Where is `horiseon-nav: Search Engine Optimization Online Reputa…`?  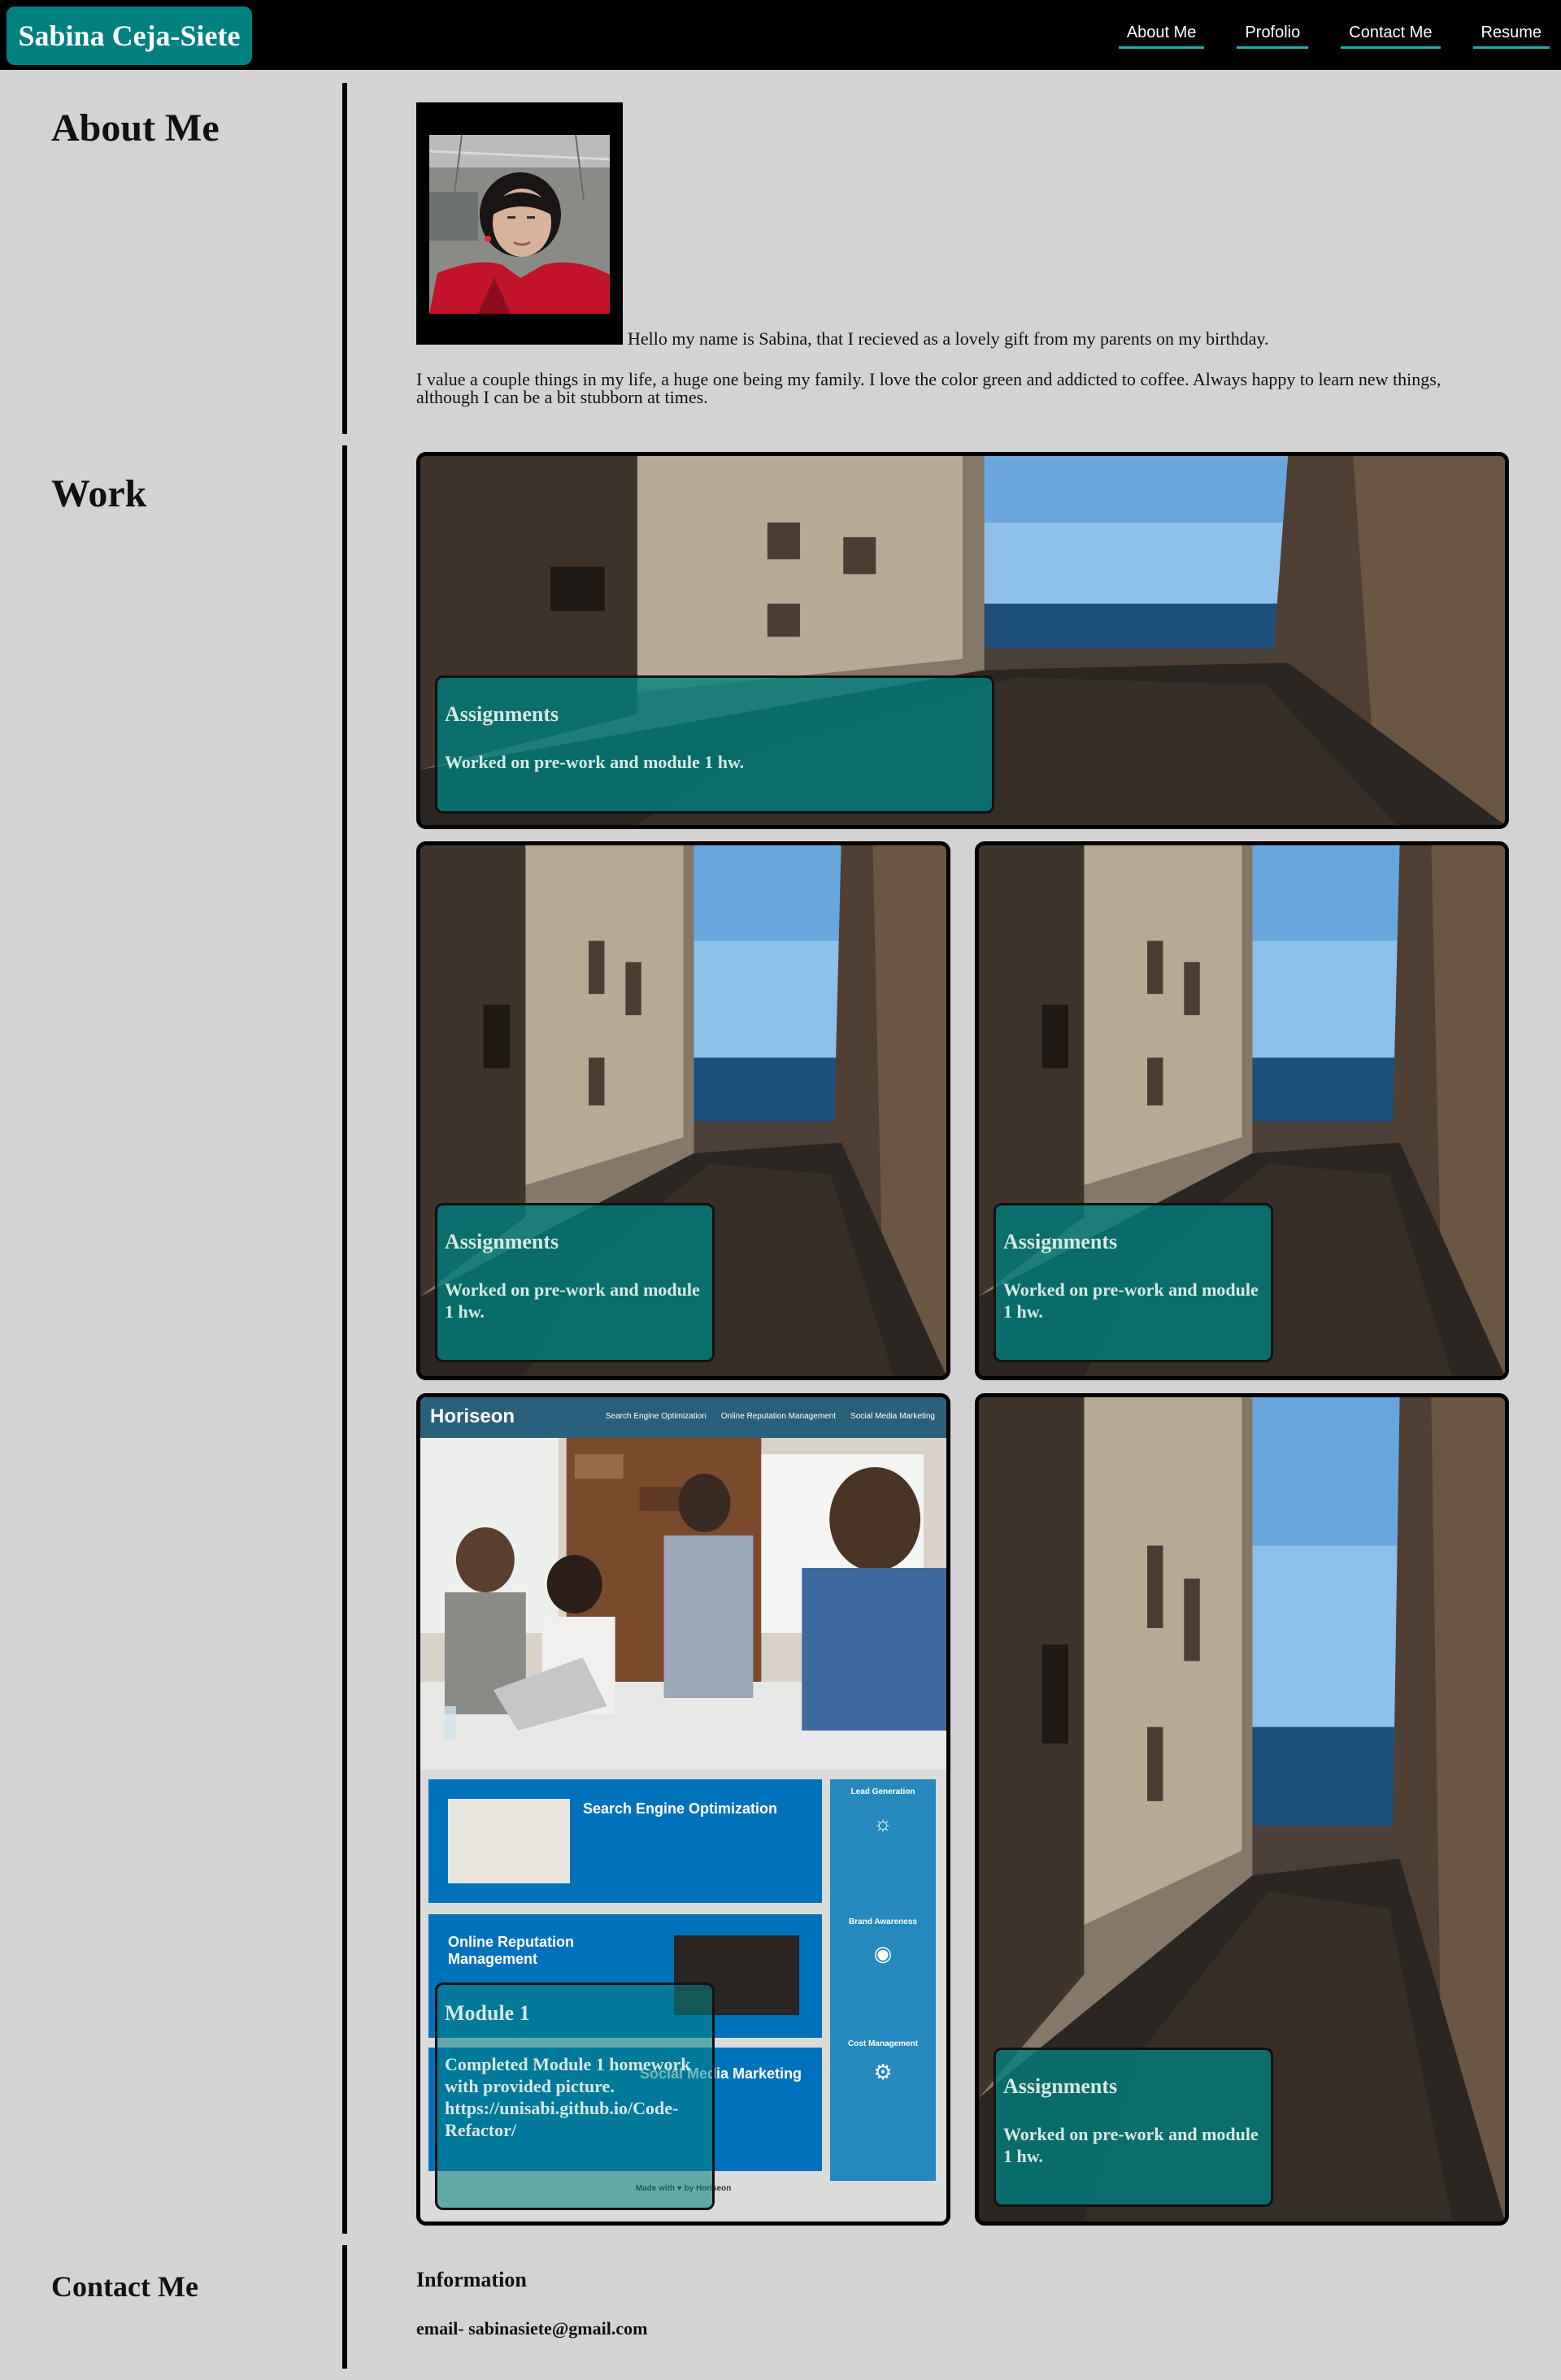 horiseon-nav: Search Engine Optimization Online Reputa… is located at coordinates (770, 1416).